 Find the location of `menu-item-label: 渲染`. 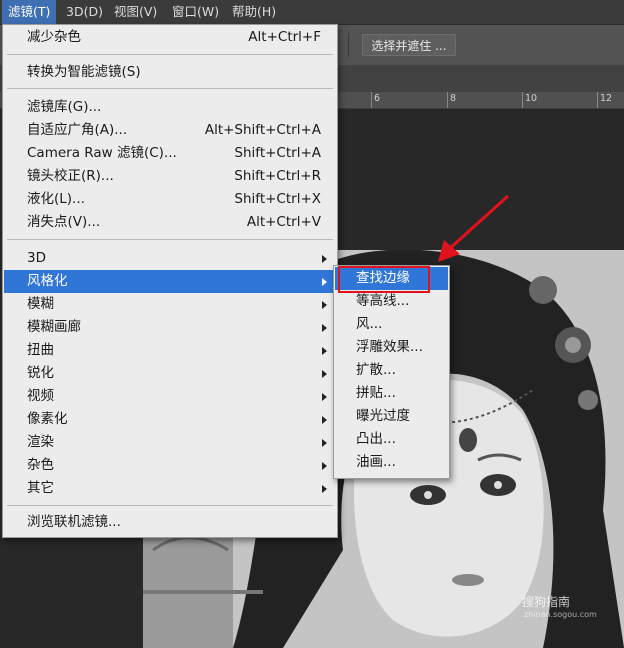

menu-item-label: 渲染 is located at coordinates (40, 442).